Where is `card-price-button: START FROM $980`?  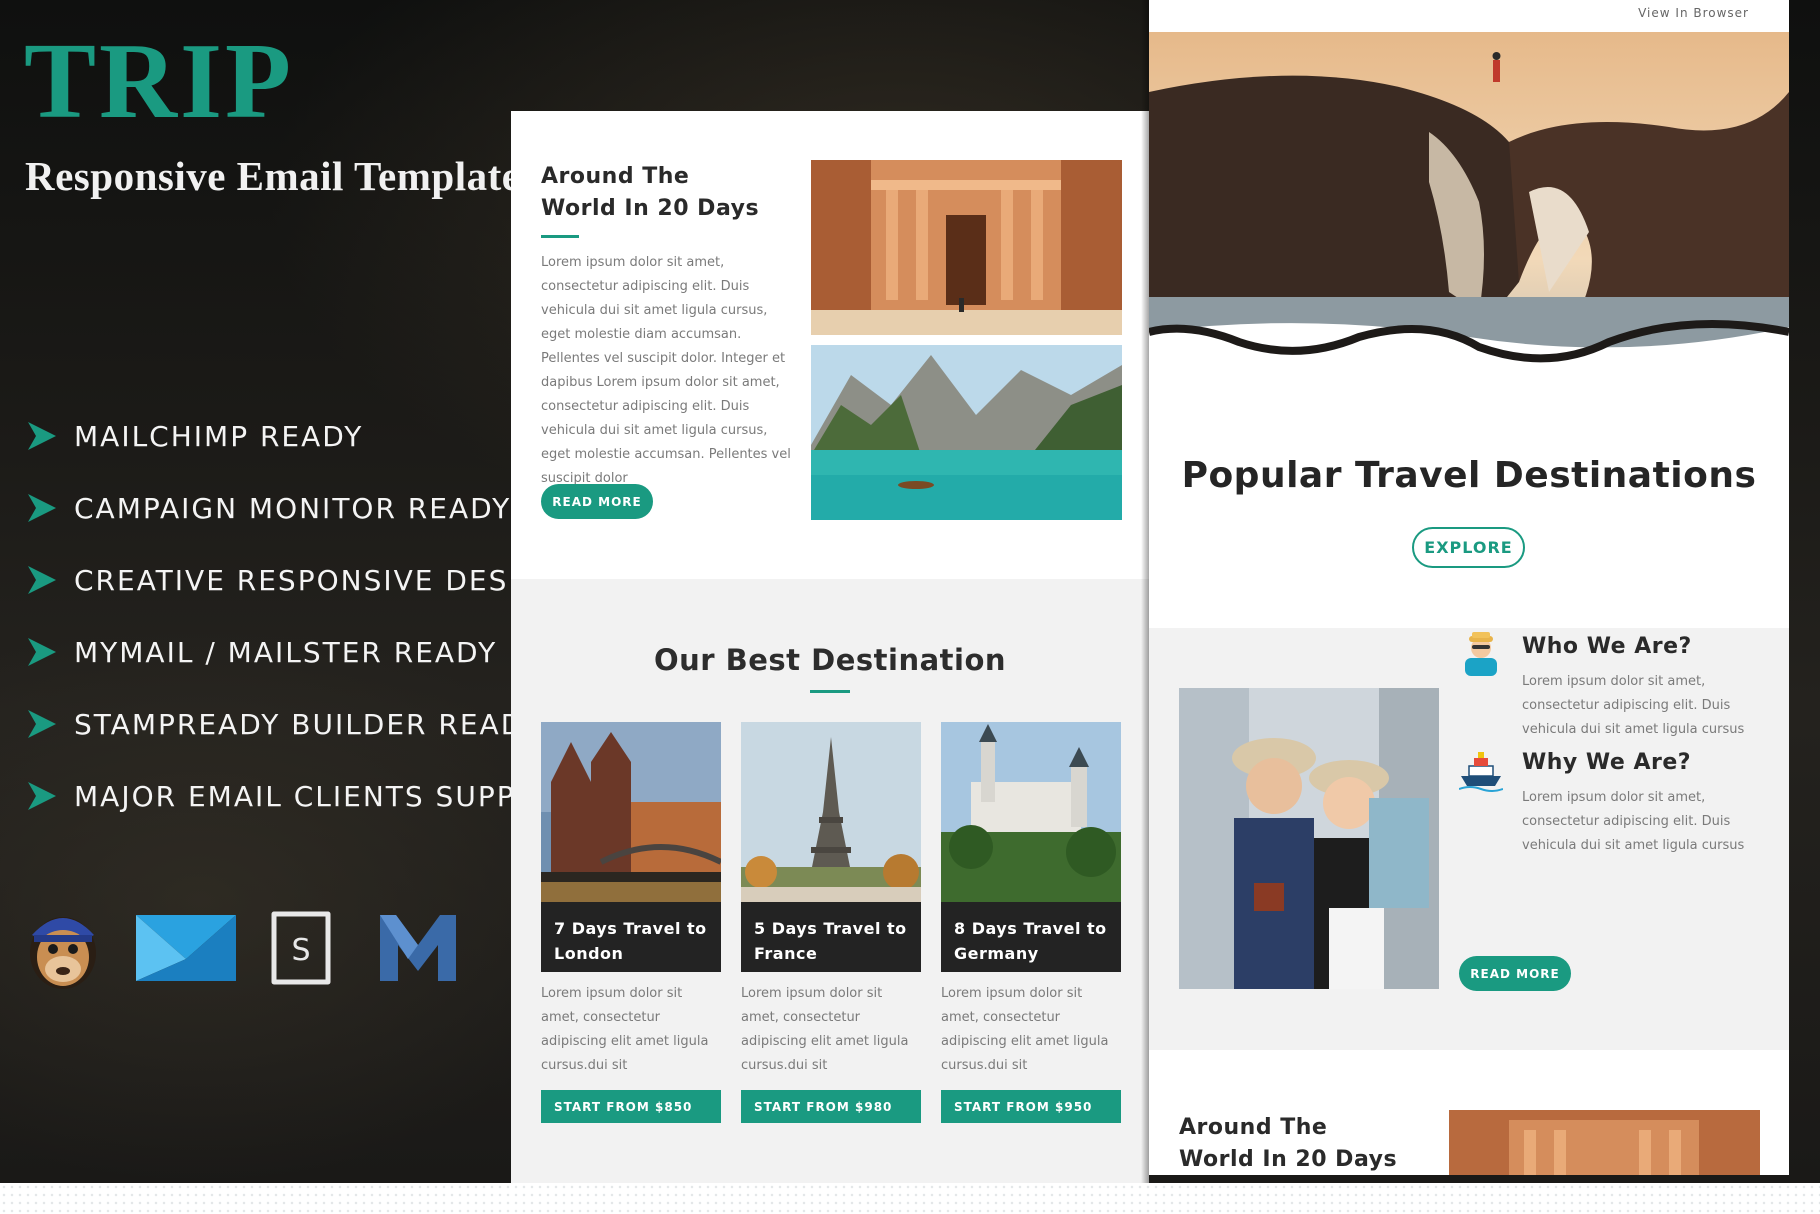 card-price-button: START FROM $980 is located at coordinates (831, 1106).